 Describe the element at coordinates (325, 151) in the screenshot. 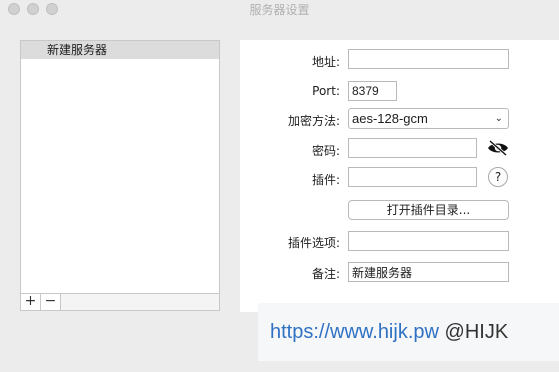

I see `password-label: 密码:` at that location.